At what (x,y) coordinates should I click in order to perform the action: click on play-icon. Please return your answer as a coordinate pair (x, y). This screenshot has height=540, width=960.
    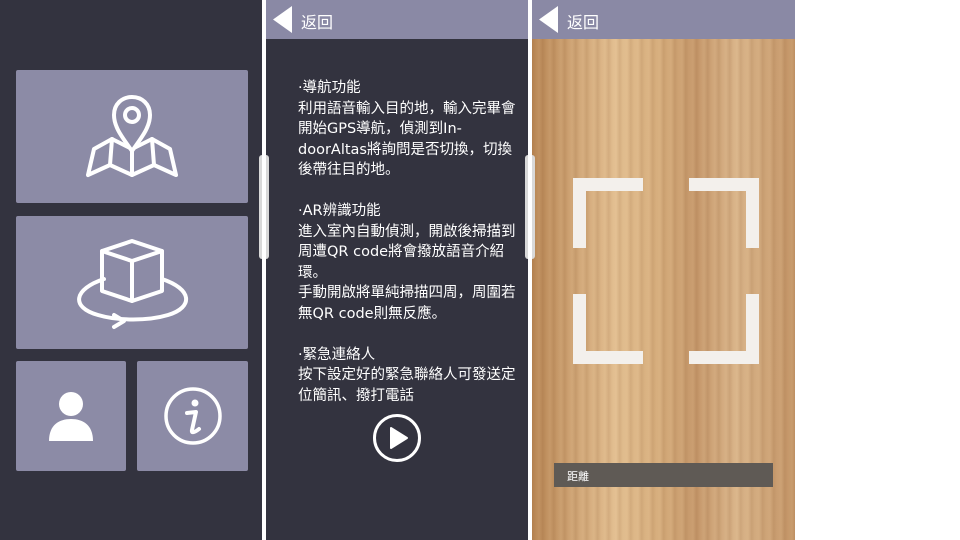
    Looking at the image, I should click on (397, 438).